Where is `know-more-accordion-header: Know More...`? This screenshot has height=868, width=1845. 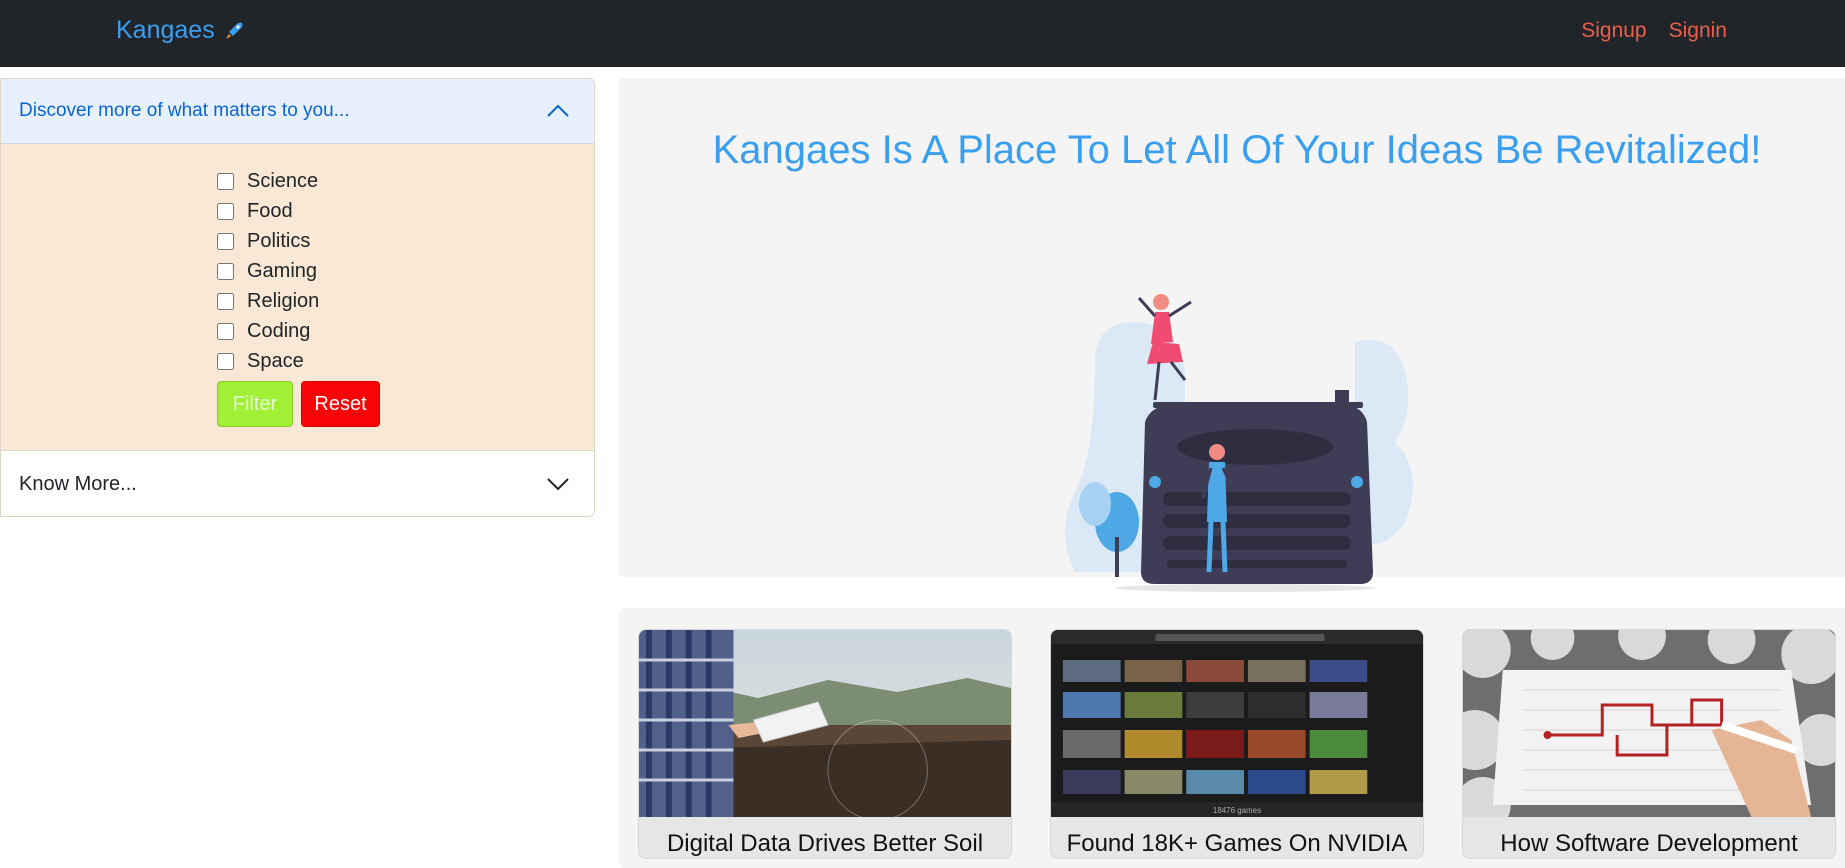 know-more-accordion-header: Know More... is located at coordinates (297, 483).